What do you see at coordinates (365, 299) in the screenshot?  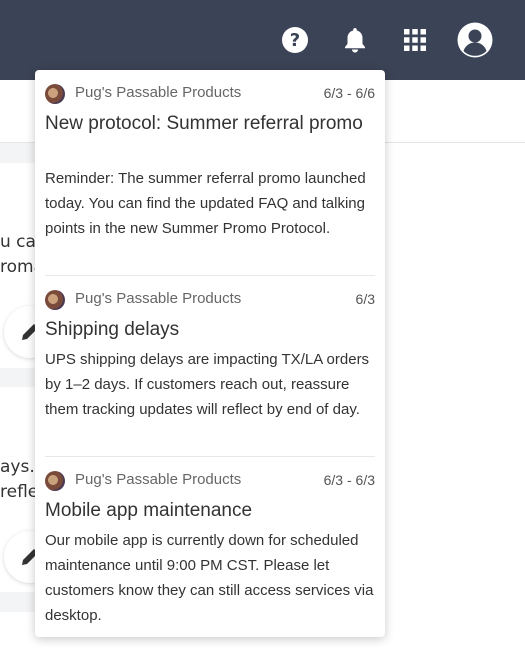 I see `notification-date: 6/3` at bounding box center [365, 299].